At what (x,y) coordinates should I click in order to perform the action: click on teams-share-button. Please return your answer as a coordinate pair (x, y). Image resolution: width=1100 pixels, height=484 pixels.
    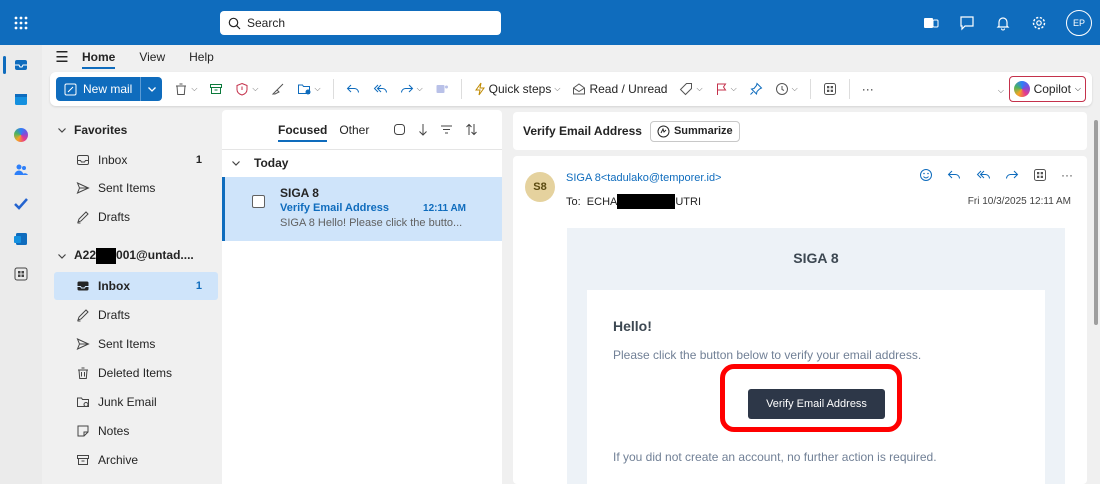
    Looking at the image, I should click on (442, 89).